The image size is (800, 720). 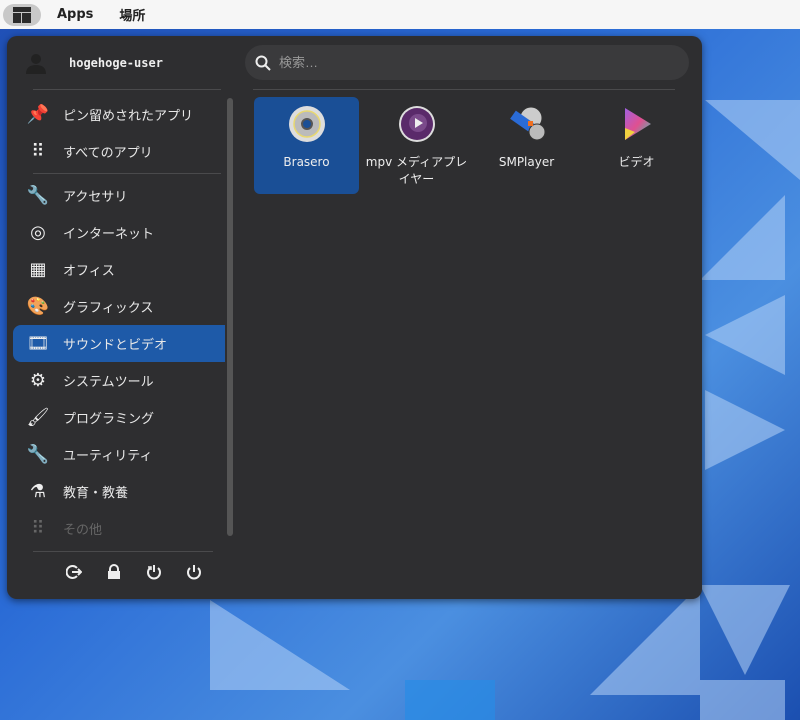 I want to click on category-other: ⠿ その他, so click(x=119, y=528).